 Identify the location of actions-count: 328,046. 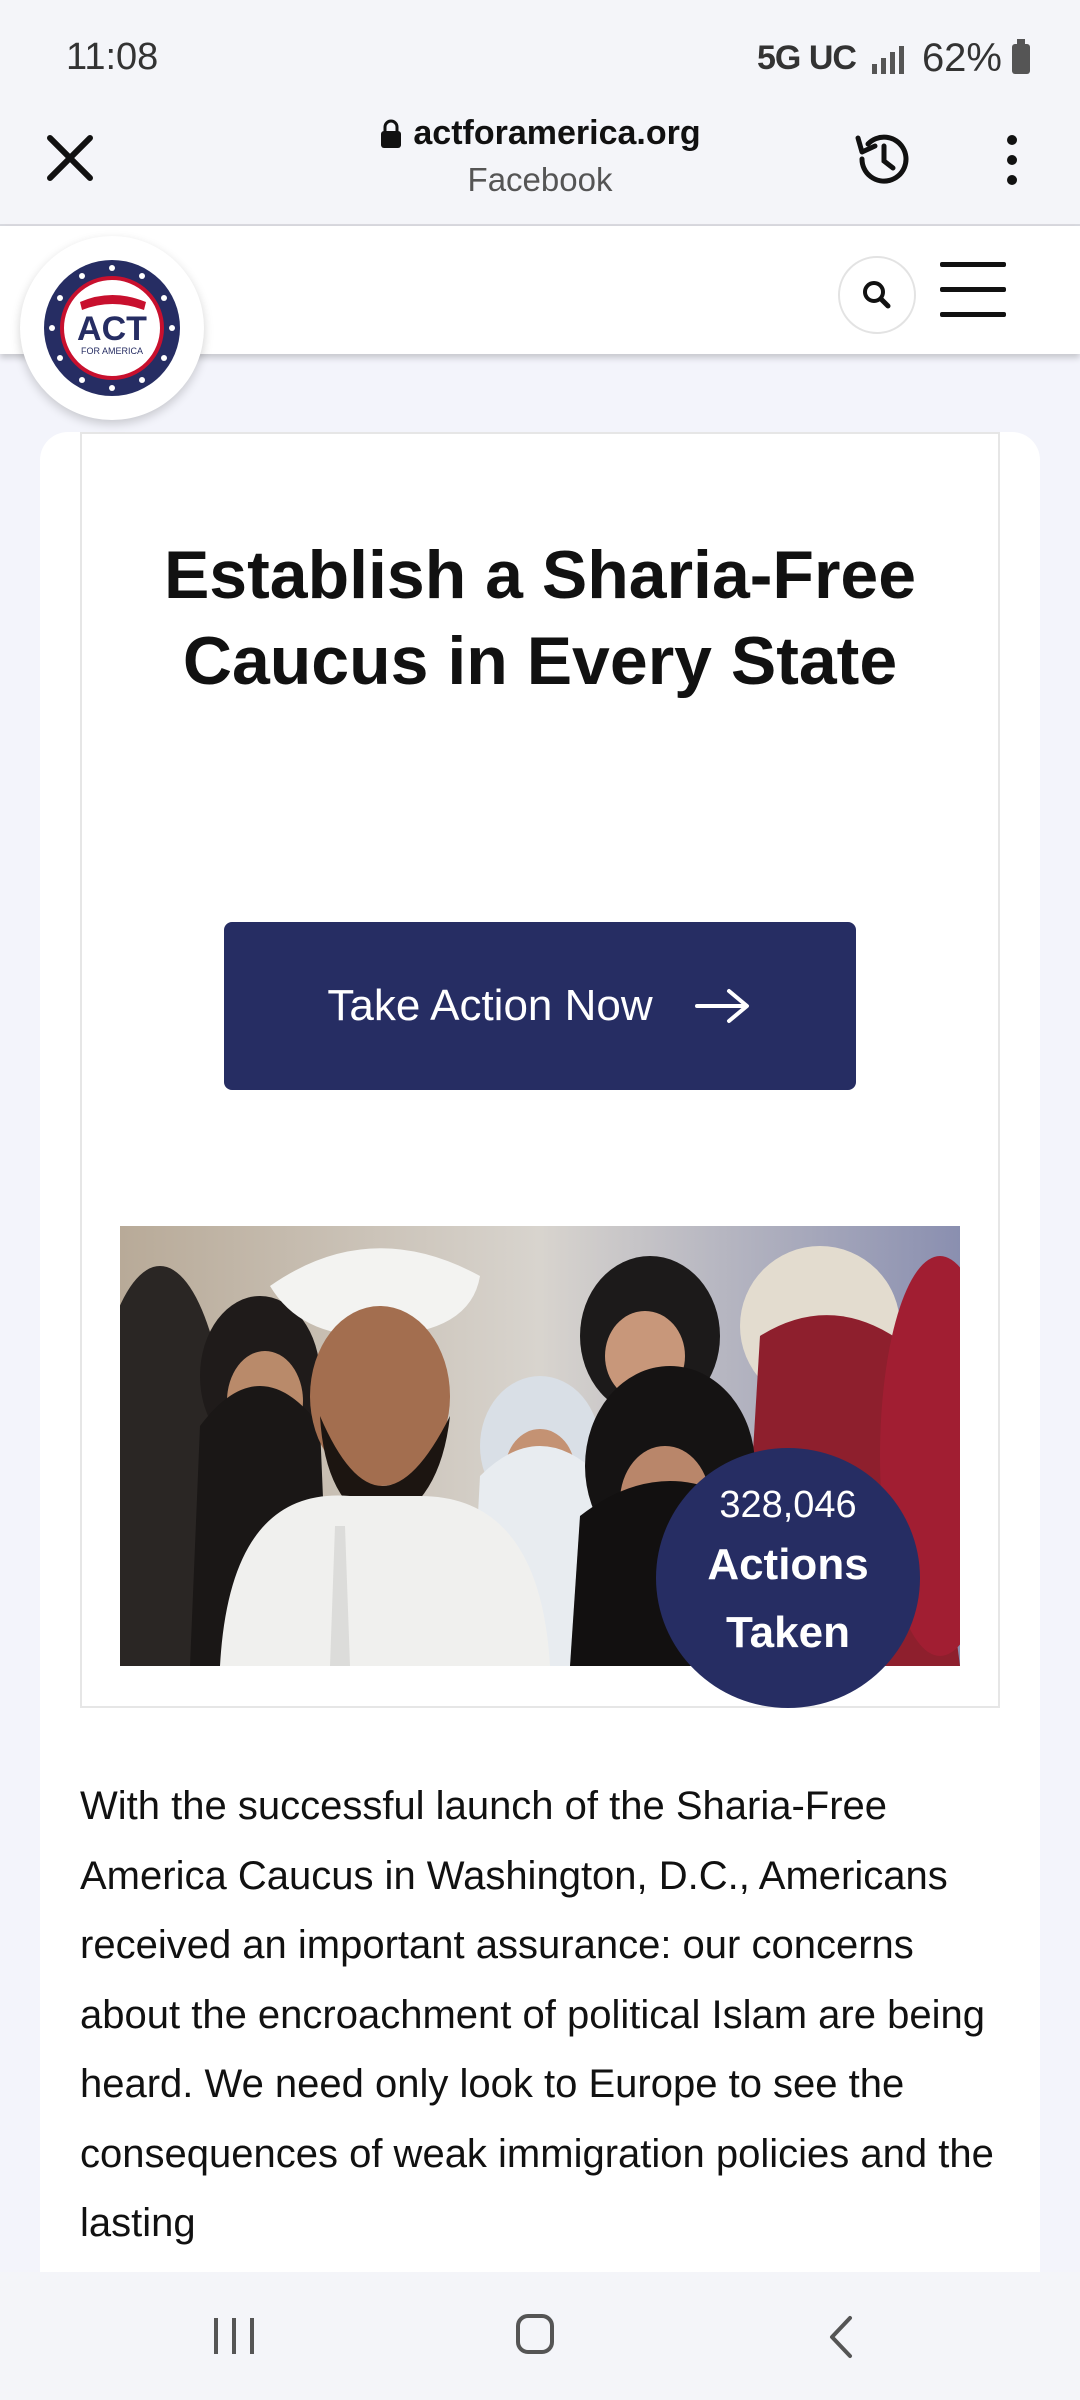
(788, 1505).